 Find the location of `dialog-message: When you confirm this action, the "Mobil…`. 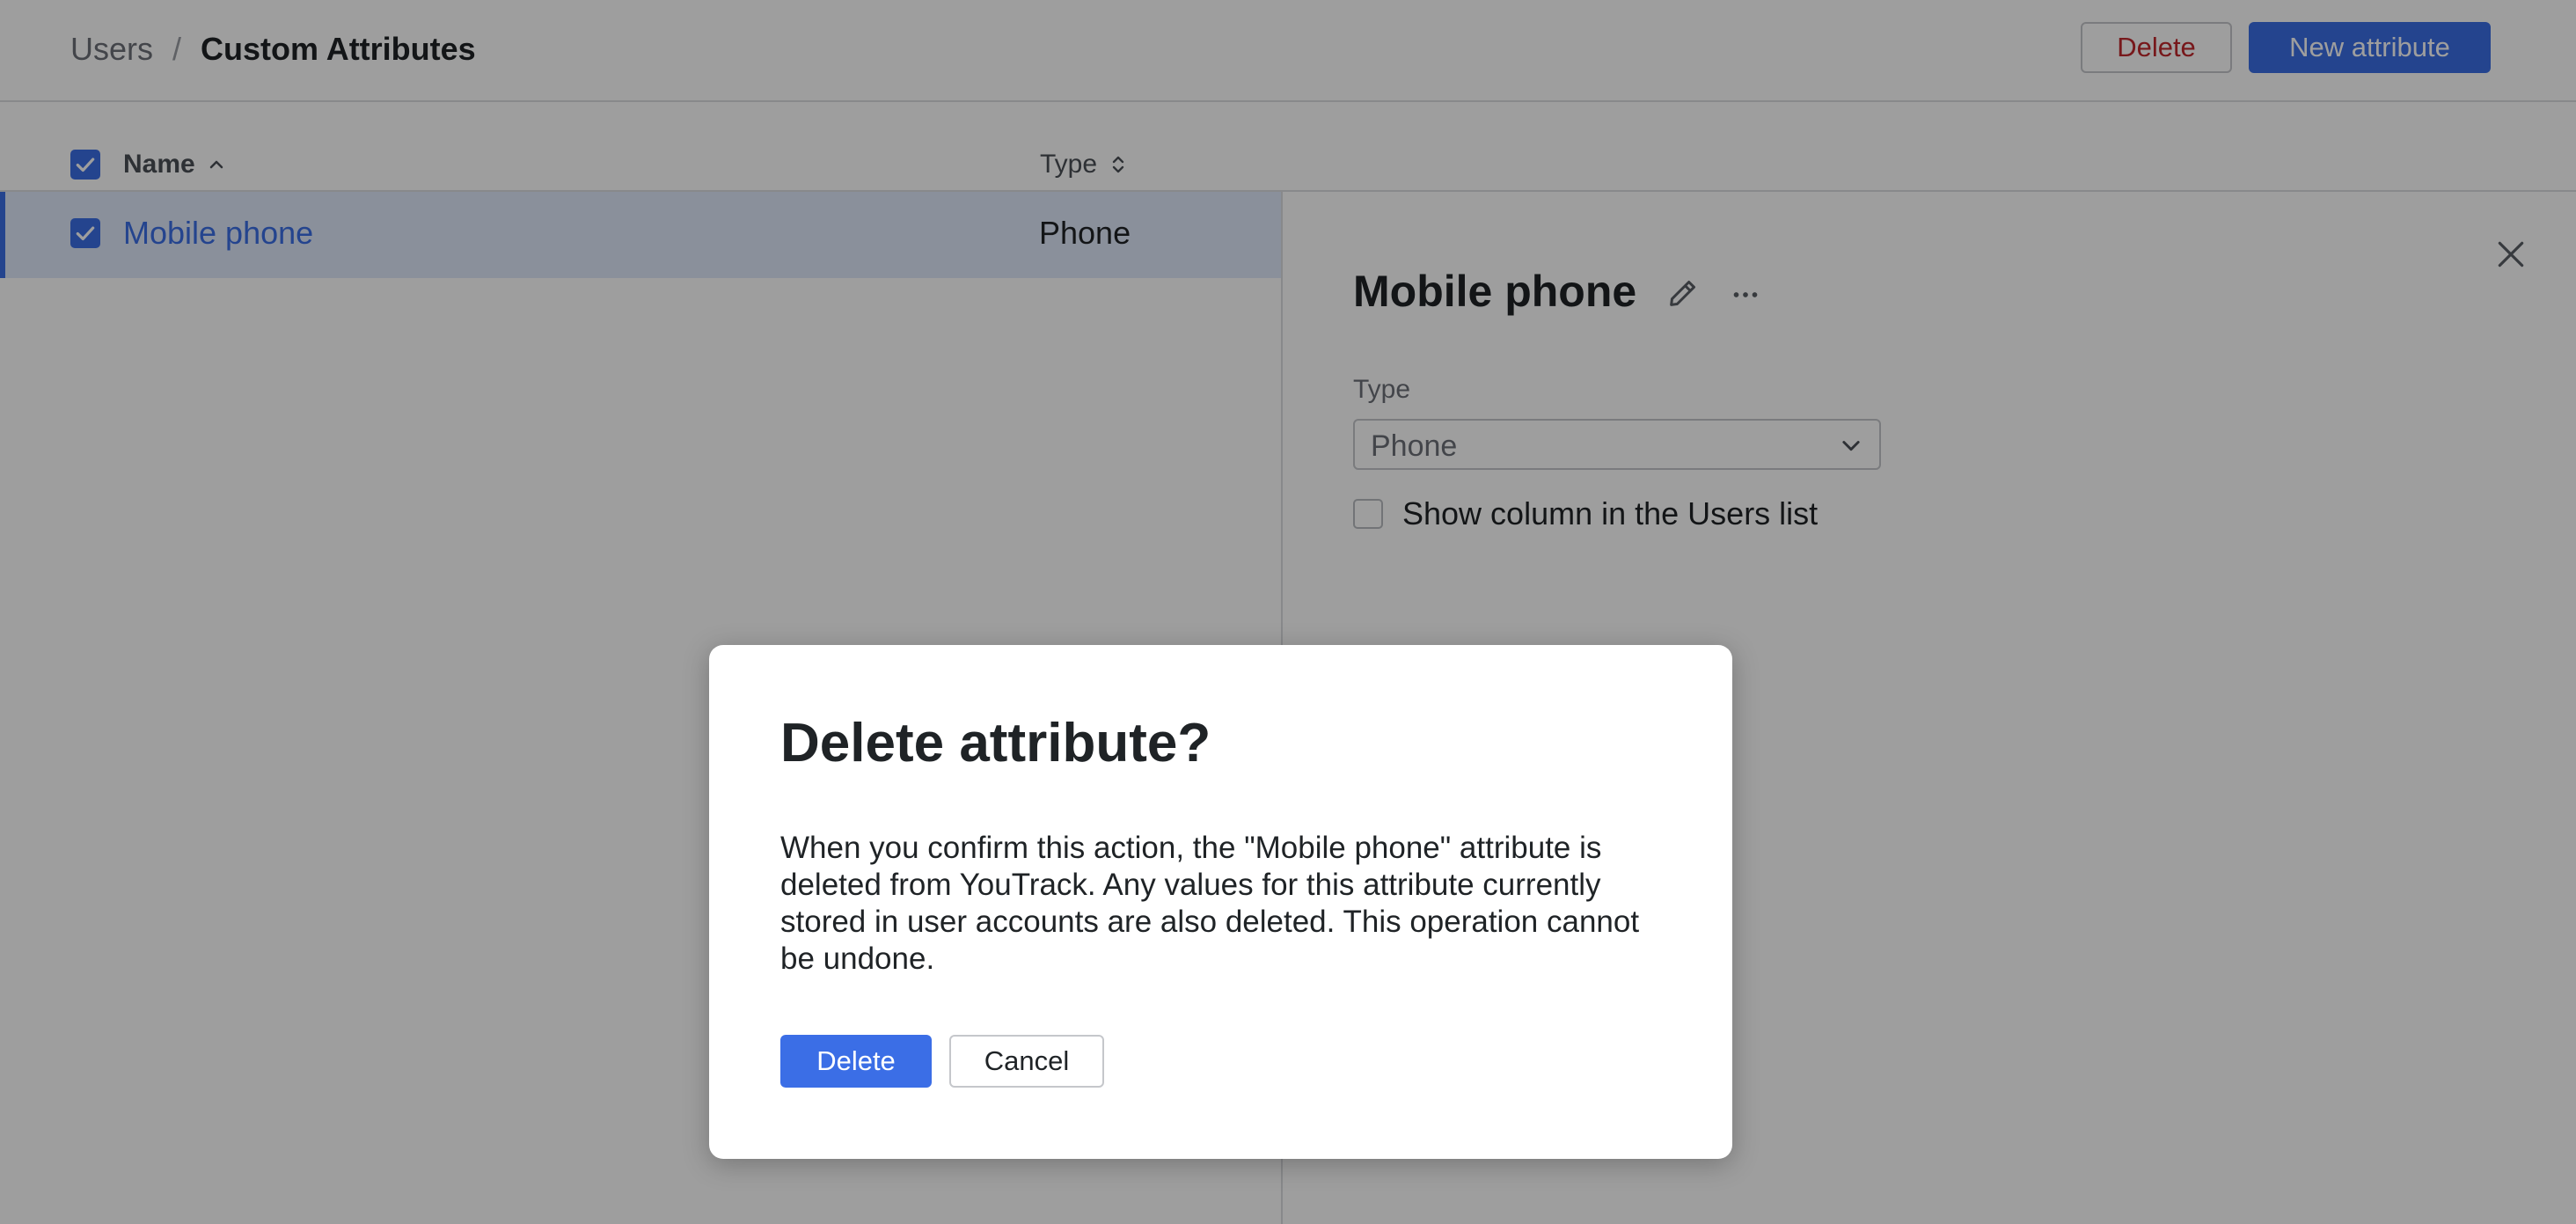

dialog-message: When you confirm this action, the "Mobil… is located at coordinates (1210, 903).